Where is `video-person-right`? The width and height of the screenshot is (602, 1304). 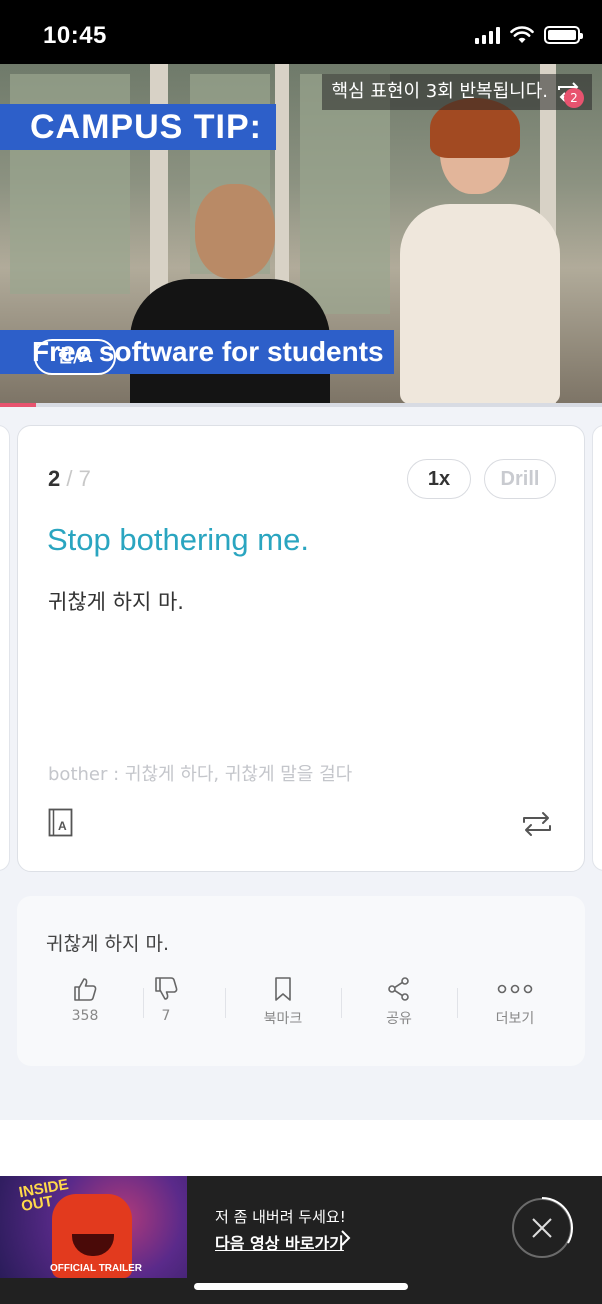
video-person-right is located at coordinates (480, 251).